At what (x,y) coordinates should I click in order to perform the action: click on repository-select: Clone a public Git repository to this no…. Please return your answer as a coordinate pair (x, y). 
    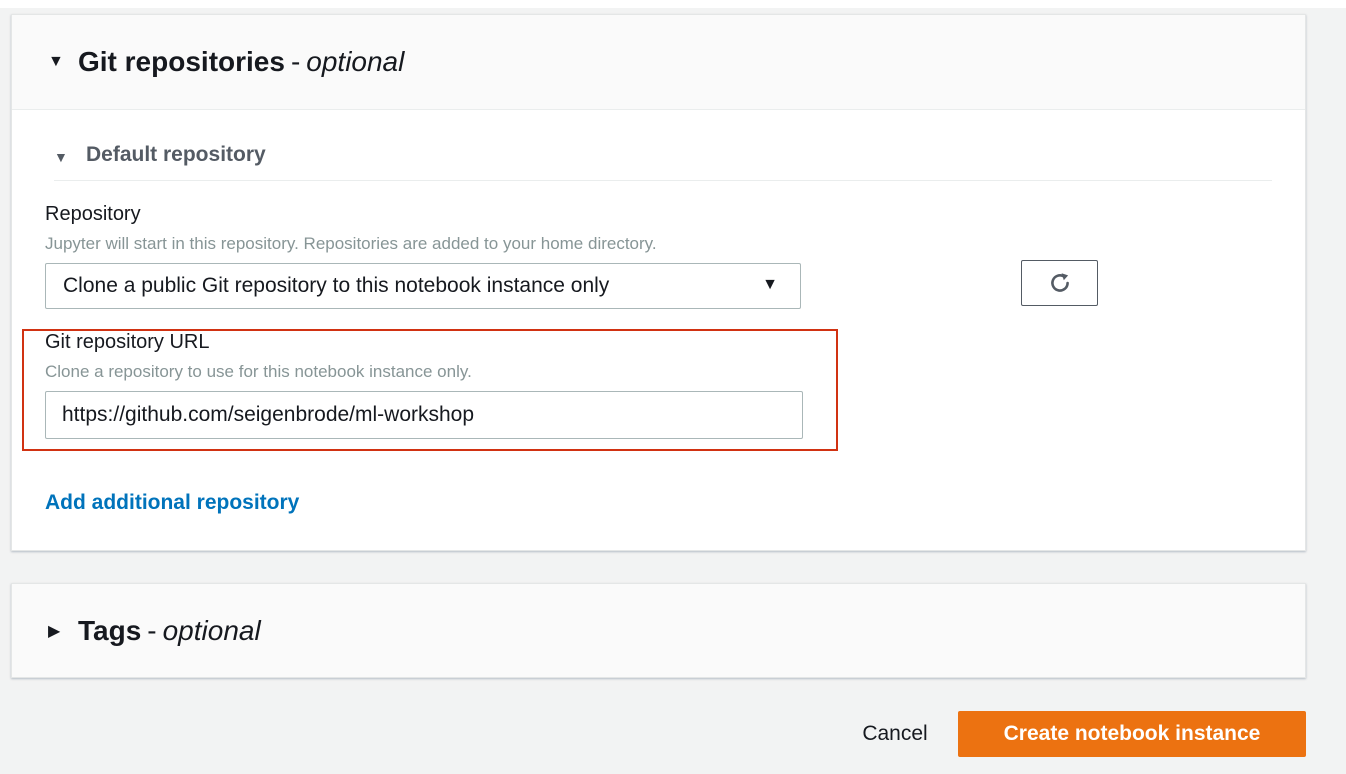
    Looking at the image, I should click on (423, 286).